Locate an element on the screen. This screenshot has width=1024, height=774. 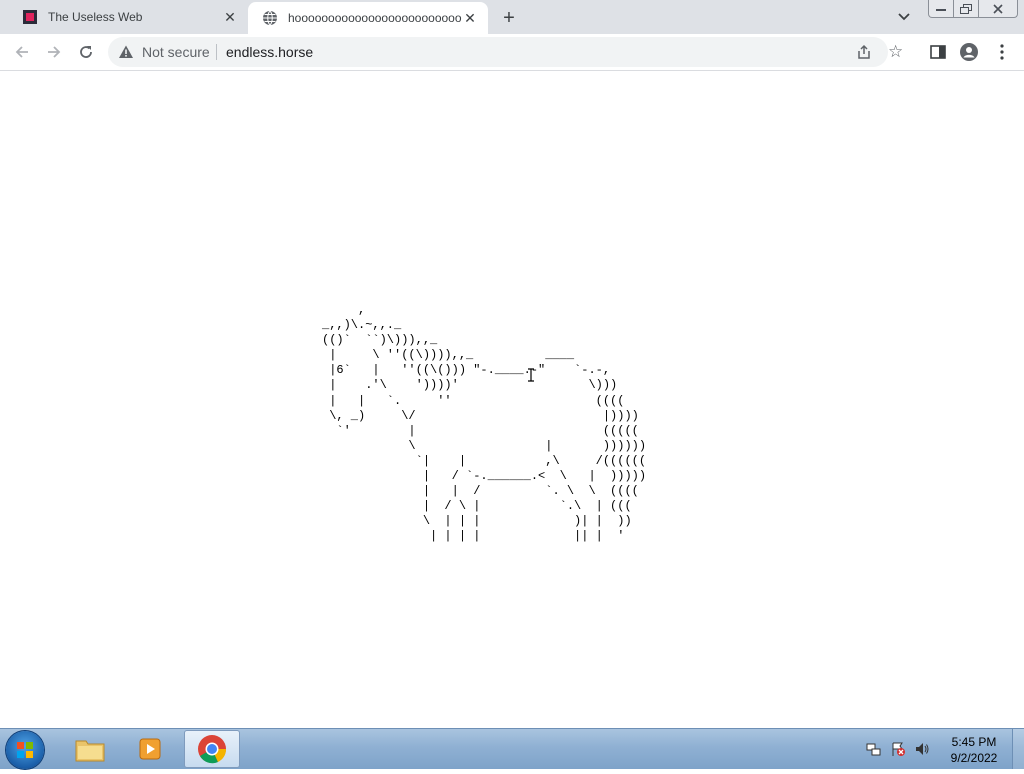
new-tab-button: + is located at coordinates (509, 18).